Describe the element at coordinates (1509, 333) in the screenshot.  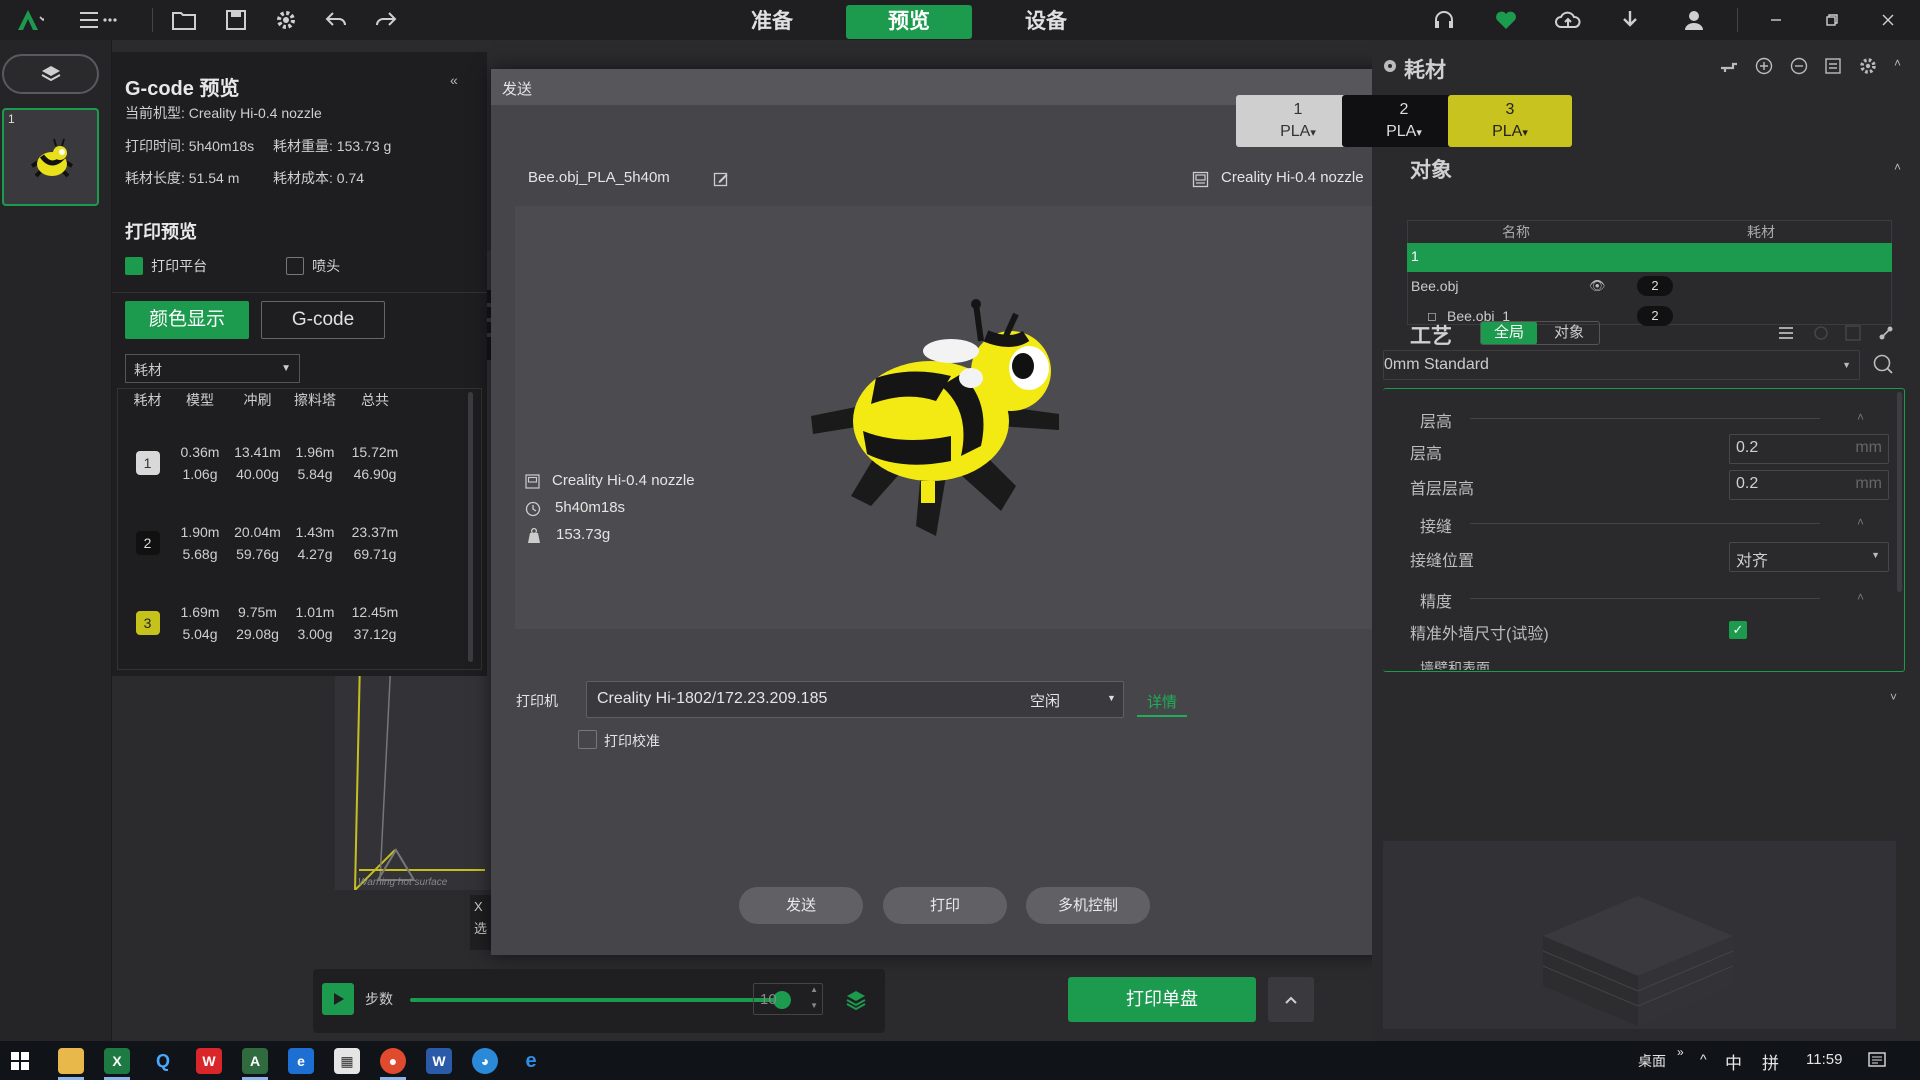
I see `tab-global: 全局` at that location.